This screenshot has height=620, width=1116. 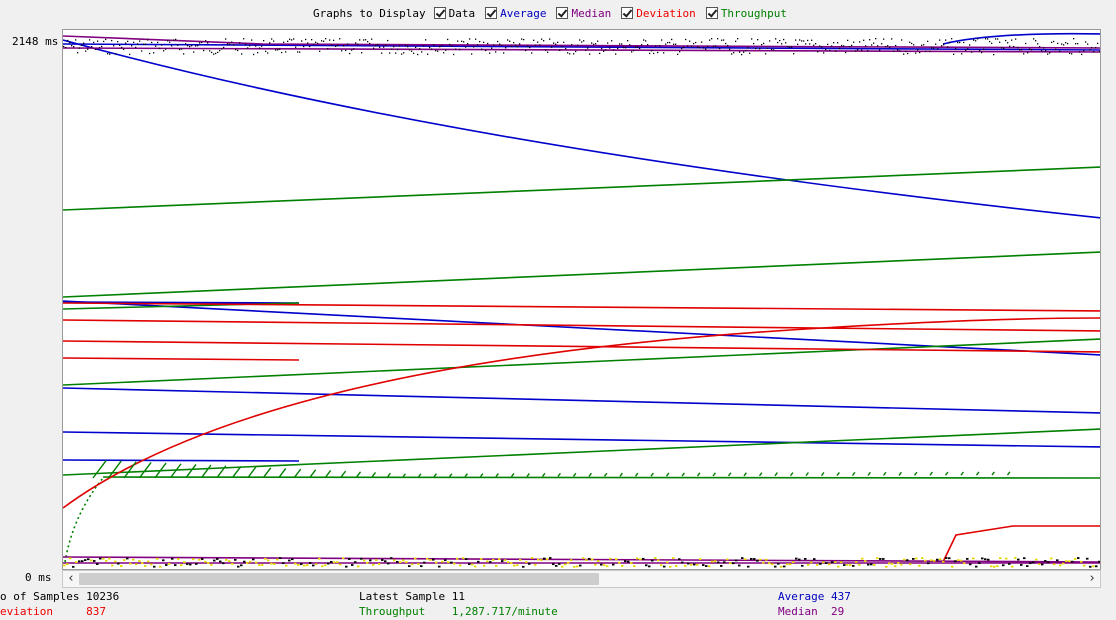 I want to click on average-label: Average, so click(x=523, y=13).